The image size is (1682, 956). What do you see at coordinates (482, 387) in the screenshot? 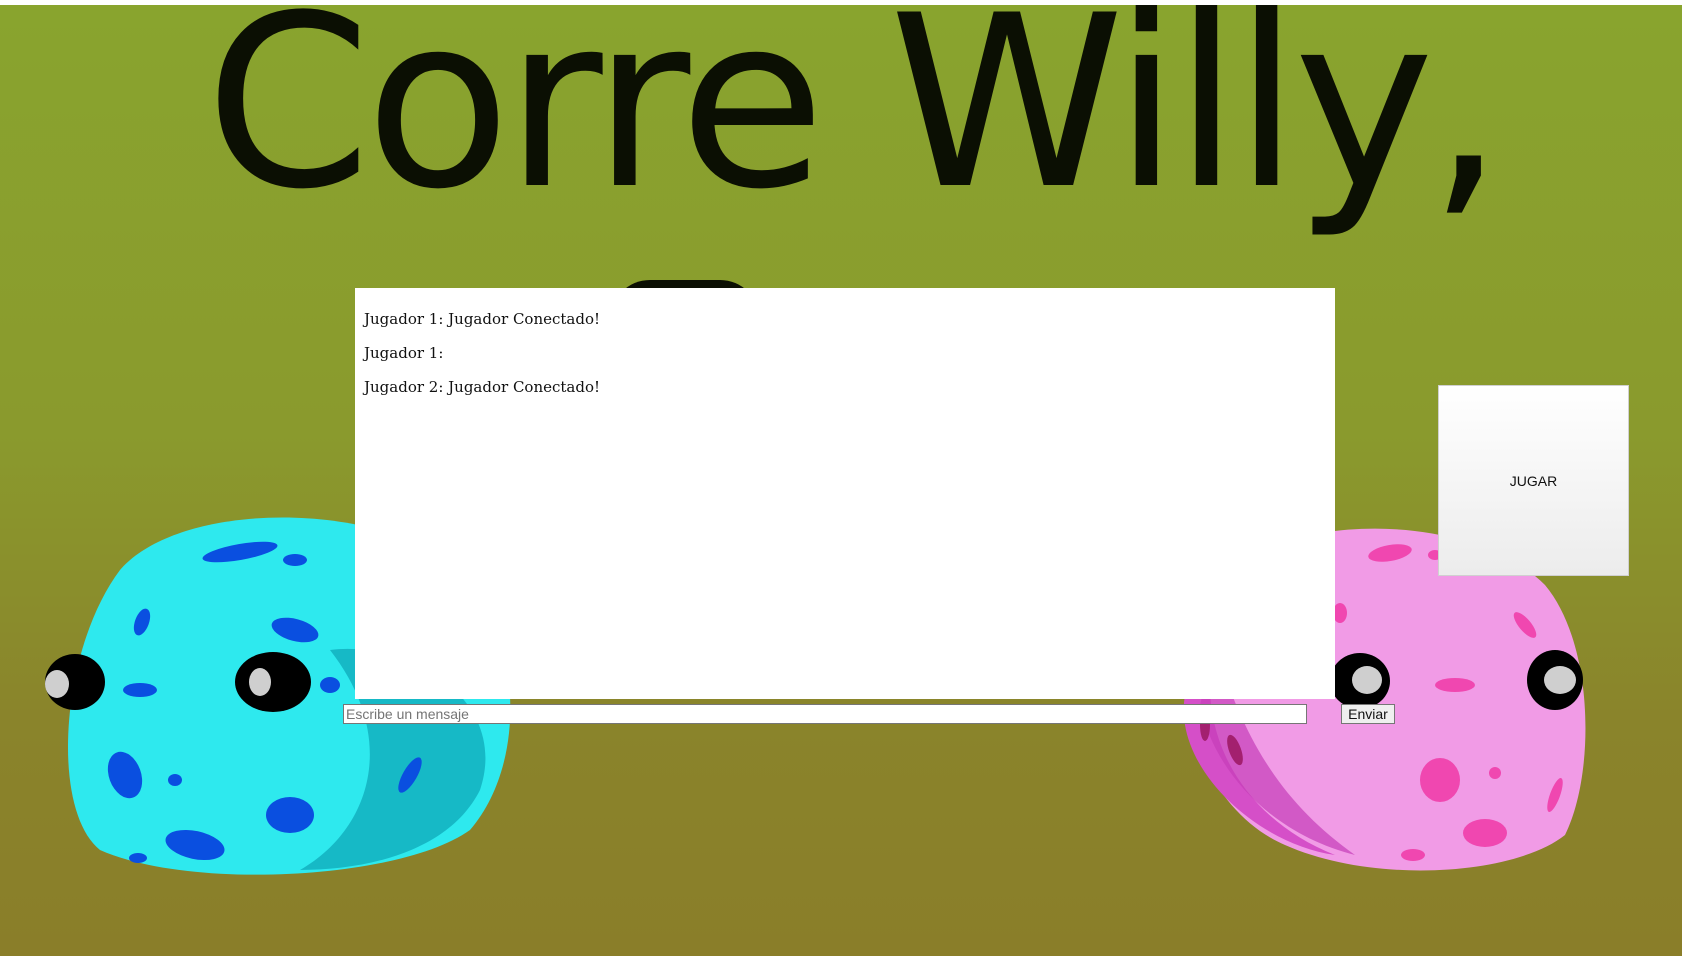
I see `chat-message: Jugador 2: Jugador Conectado!` at bounding box center [482, 387].